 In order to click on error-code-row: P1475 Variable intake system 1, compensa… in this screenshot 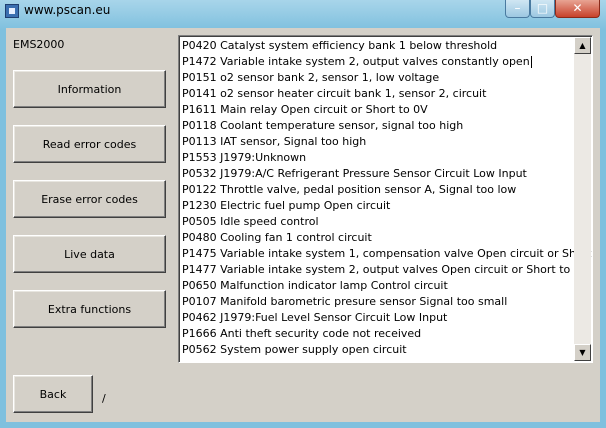, I will do `click(386, 254)`.